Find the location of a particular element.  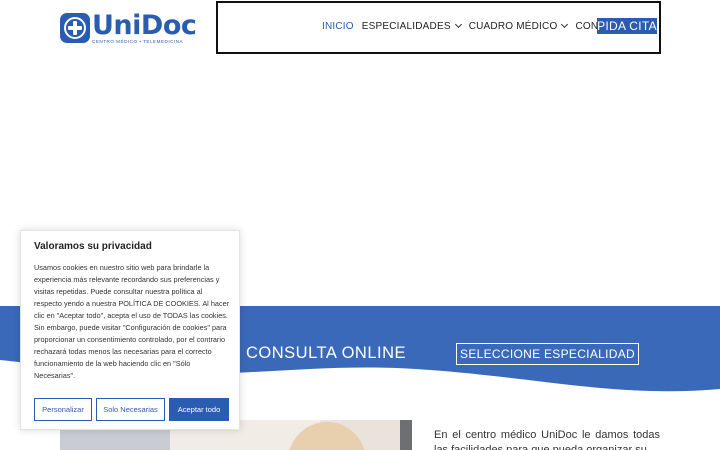

nav-item-label: CUADRO MÉDICO is located at coordinates (513, 26).